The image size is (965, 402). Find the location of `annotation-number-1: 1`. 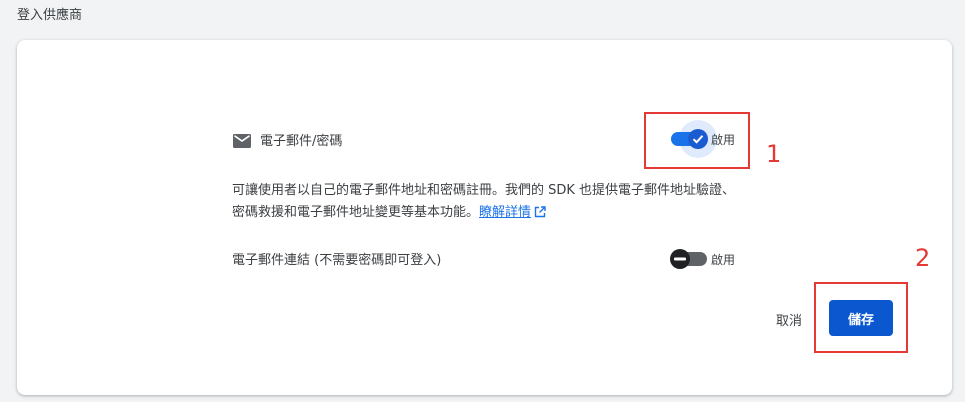

annotation-number-1: 1 is located at coordinates (774, 154).